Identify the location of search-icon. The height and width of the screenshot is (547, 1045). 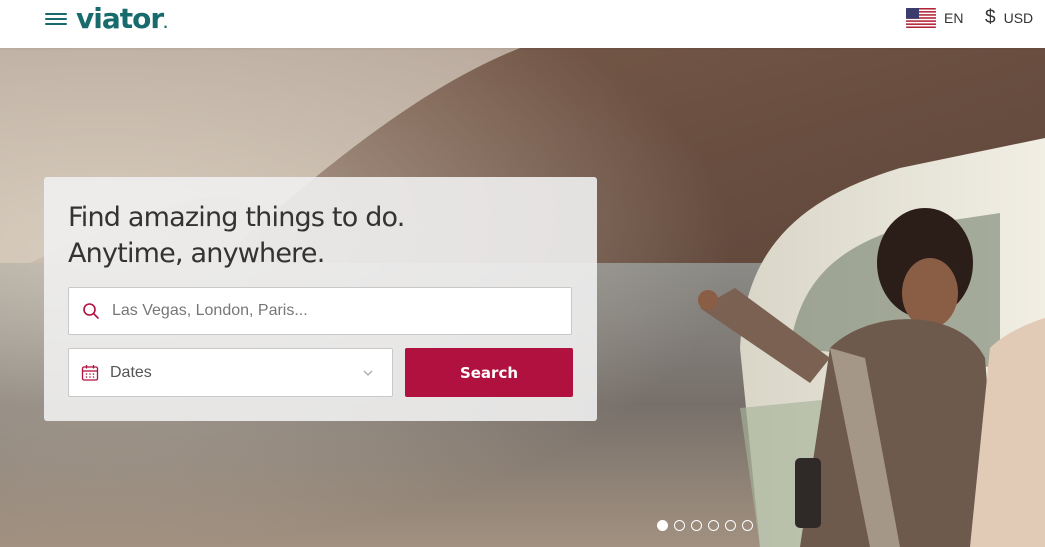
(91, 311).